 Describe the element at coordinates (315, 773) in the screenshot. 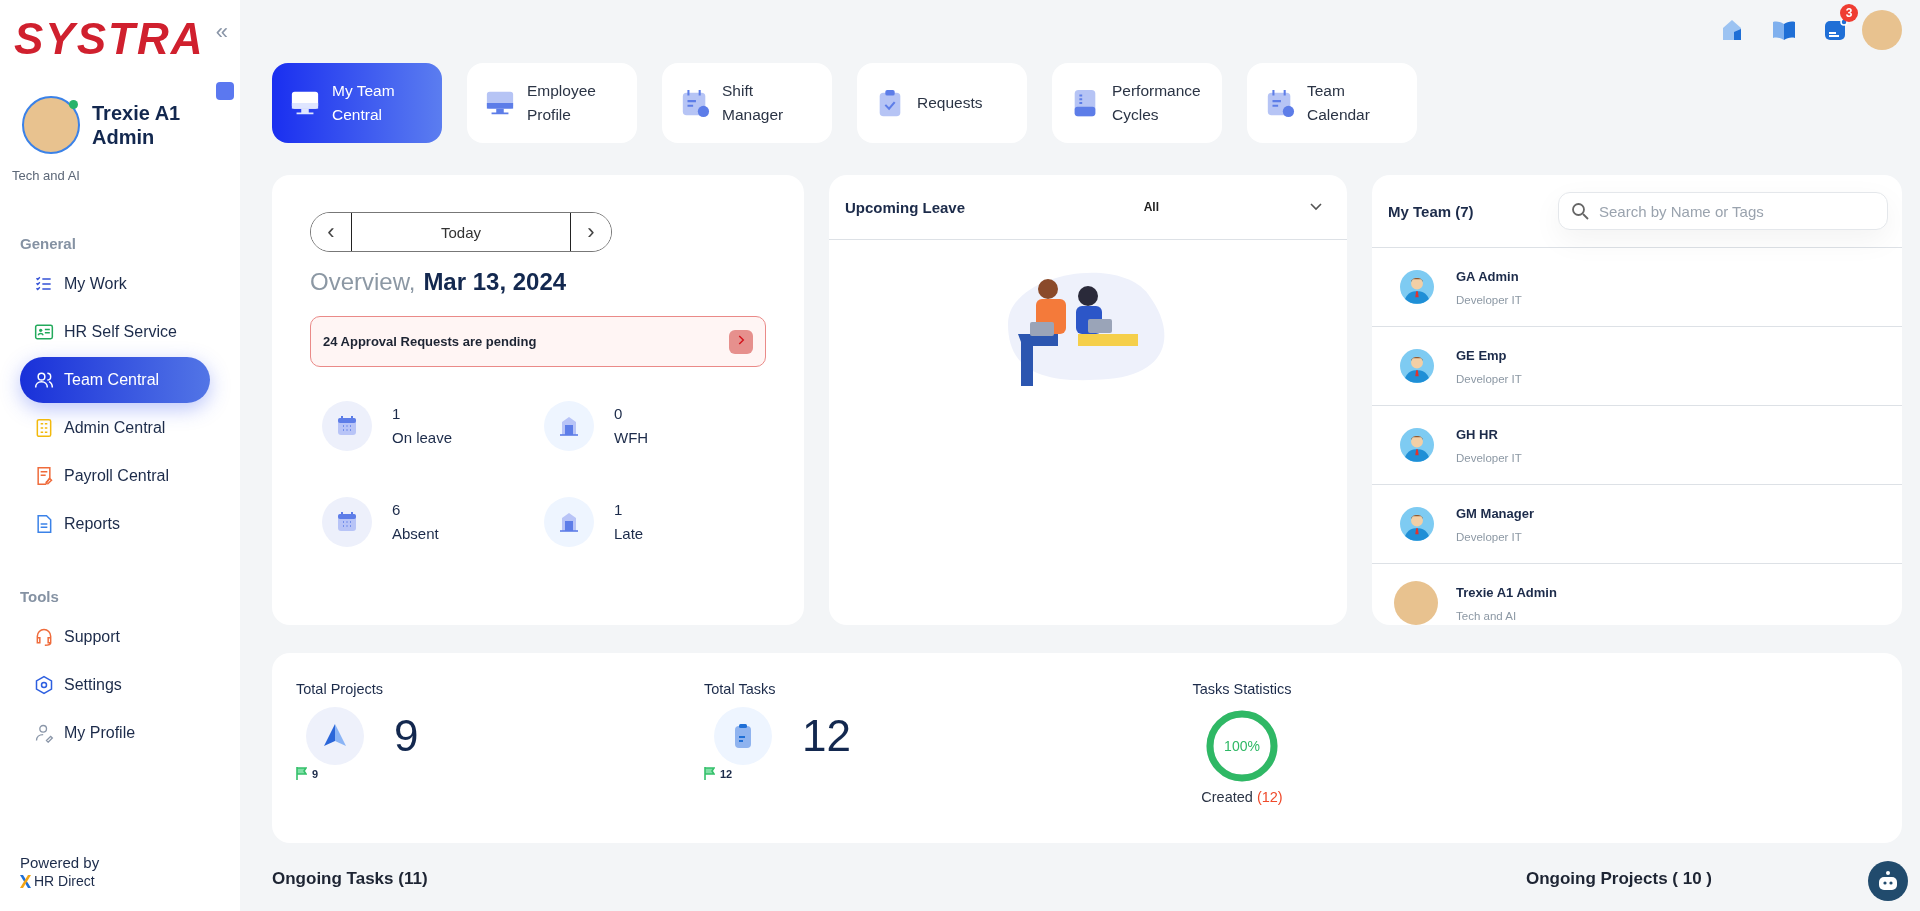

I see `flag-count: 9` at that location.